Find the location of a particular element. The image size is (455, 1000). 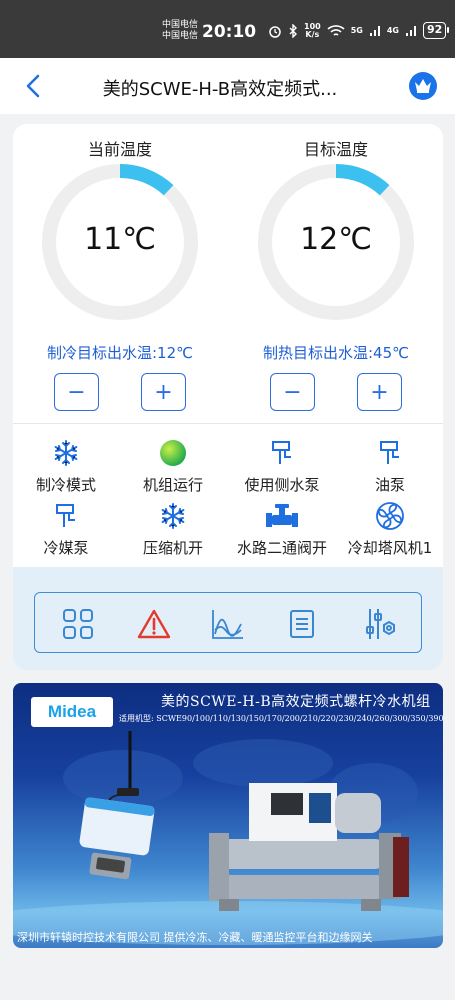

settings-sliders-icon is located at coordinates (380, 624).